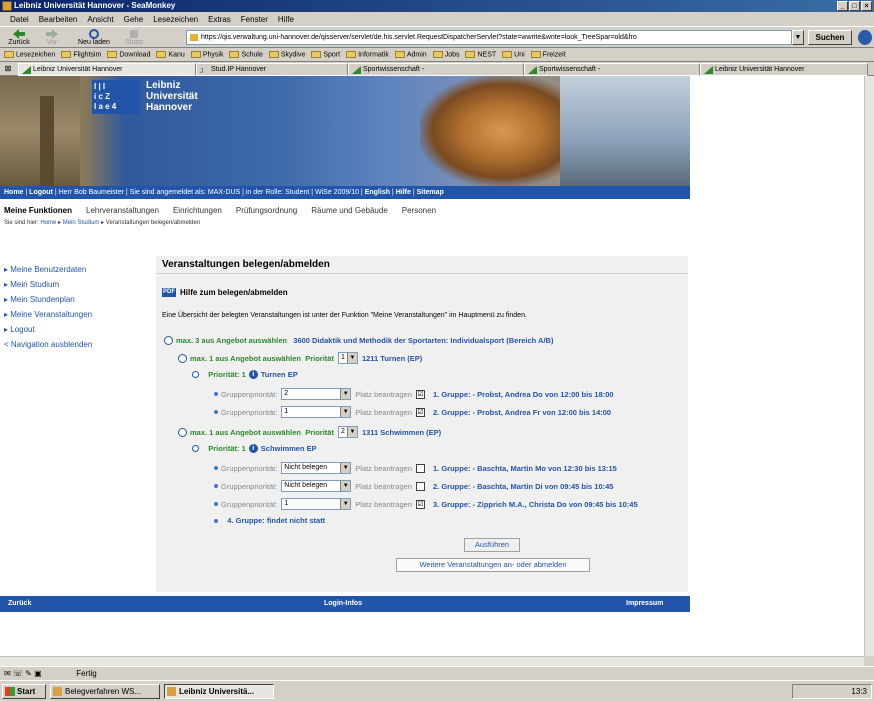 The image size is (874, 701). I want to click on sitemap-link: Sitemap, so click(430, 192).